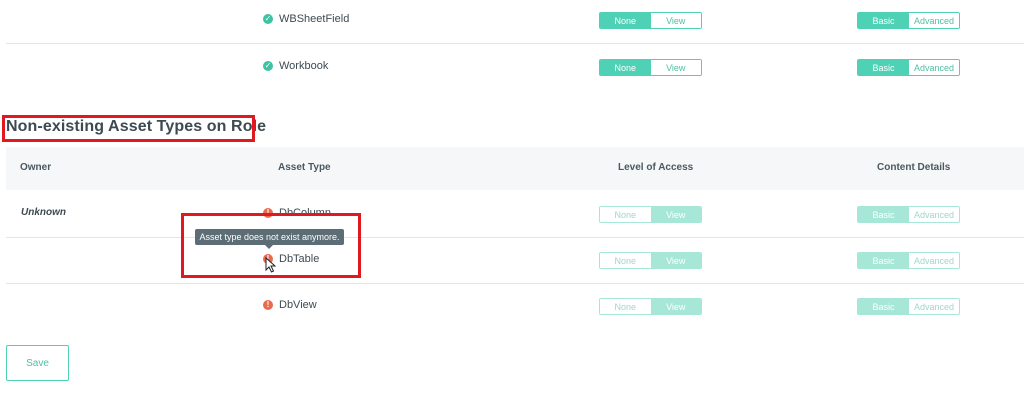 This screenshot has height=396, width=1024. What do you see at coordinates (656, 167) in the screenshot?
I see `column-header-level-of-access: Level of Access` at bounding box center [656, 167].